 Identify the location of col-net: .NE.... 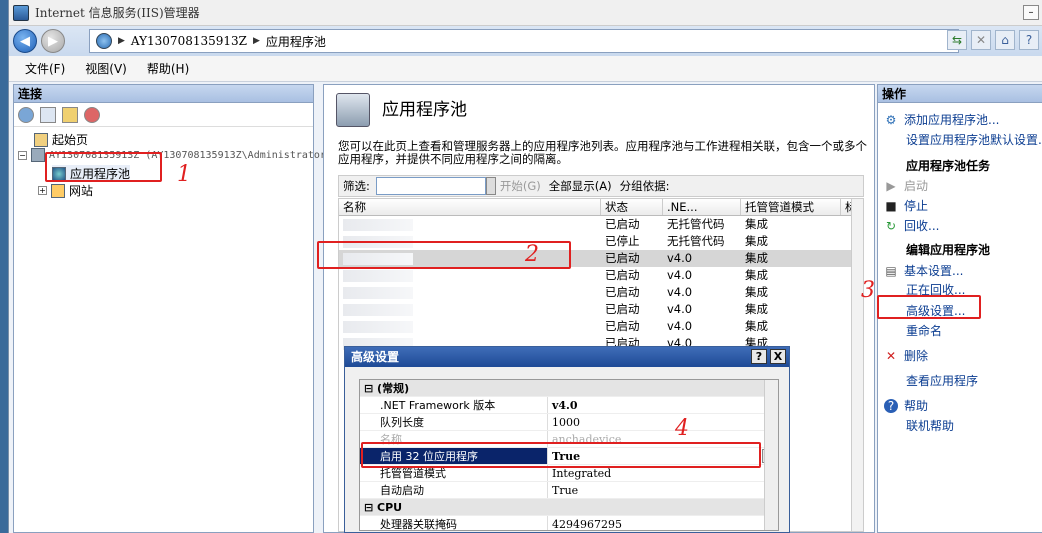
(702, 207).